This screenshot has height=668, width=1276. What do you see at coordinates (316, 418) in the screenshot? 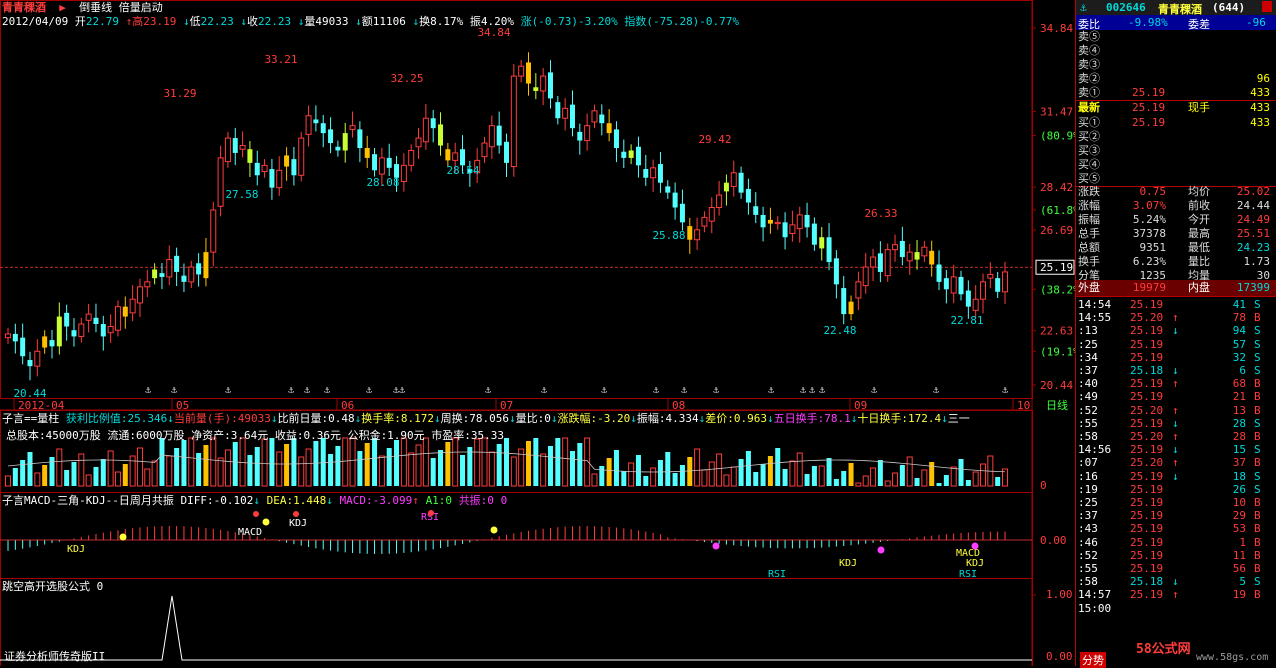
I see `vol-stat-4: 比前日量:0.48` at bounding box center [316, 418].